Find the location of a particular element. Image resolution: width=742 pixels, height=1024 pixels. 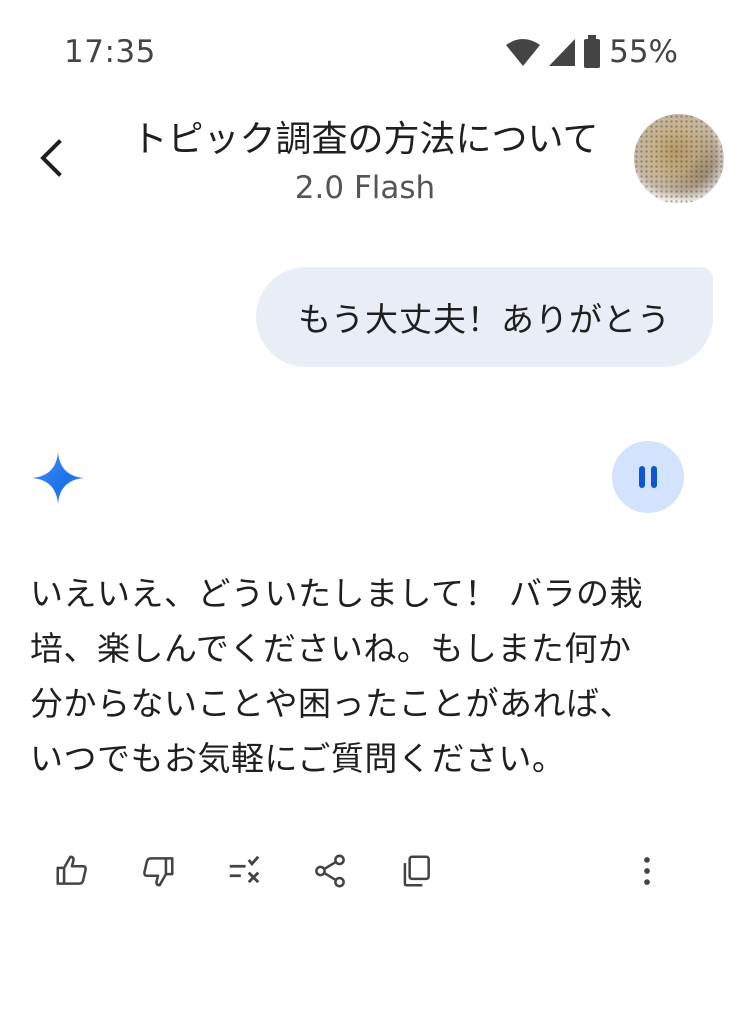

model-name: 2.0 Flash is located at coordinates (365, 188).